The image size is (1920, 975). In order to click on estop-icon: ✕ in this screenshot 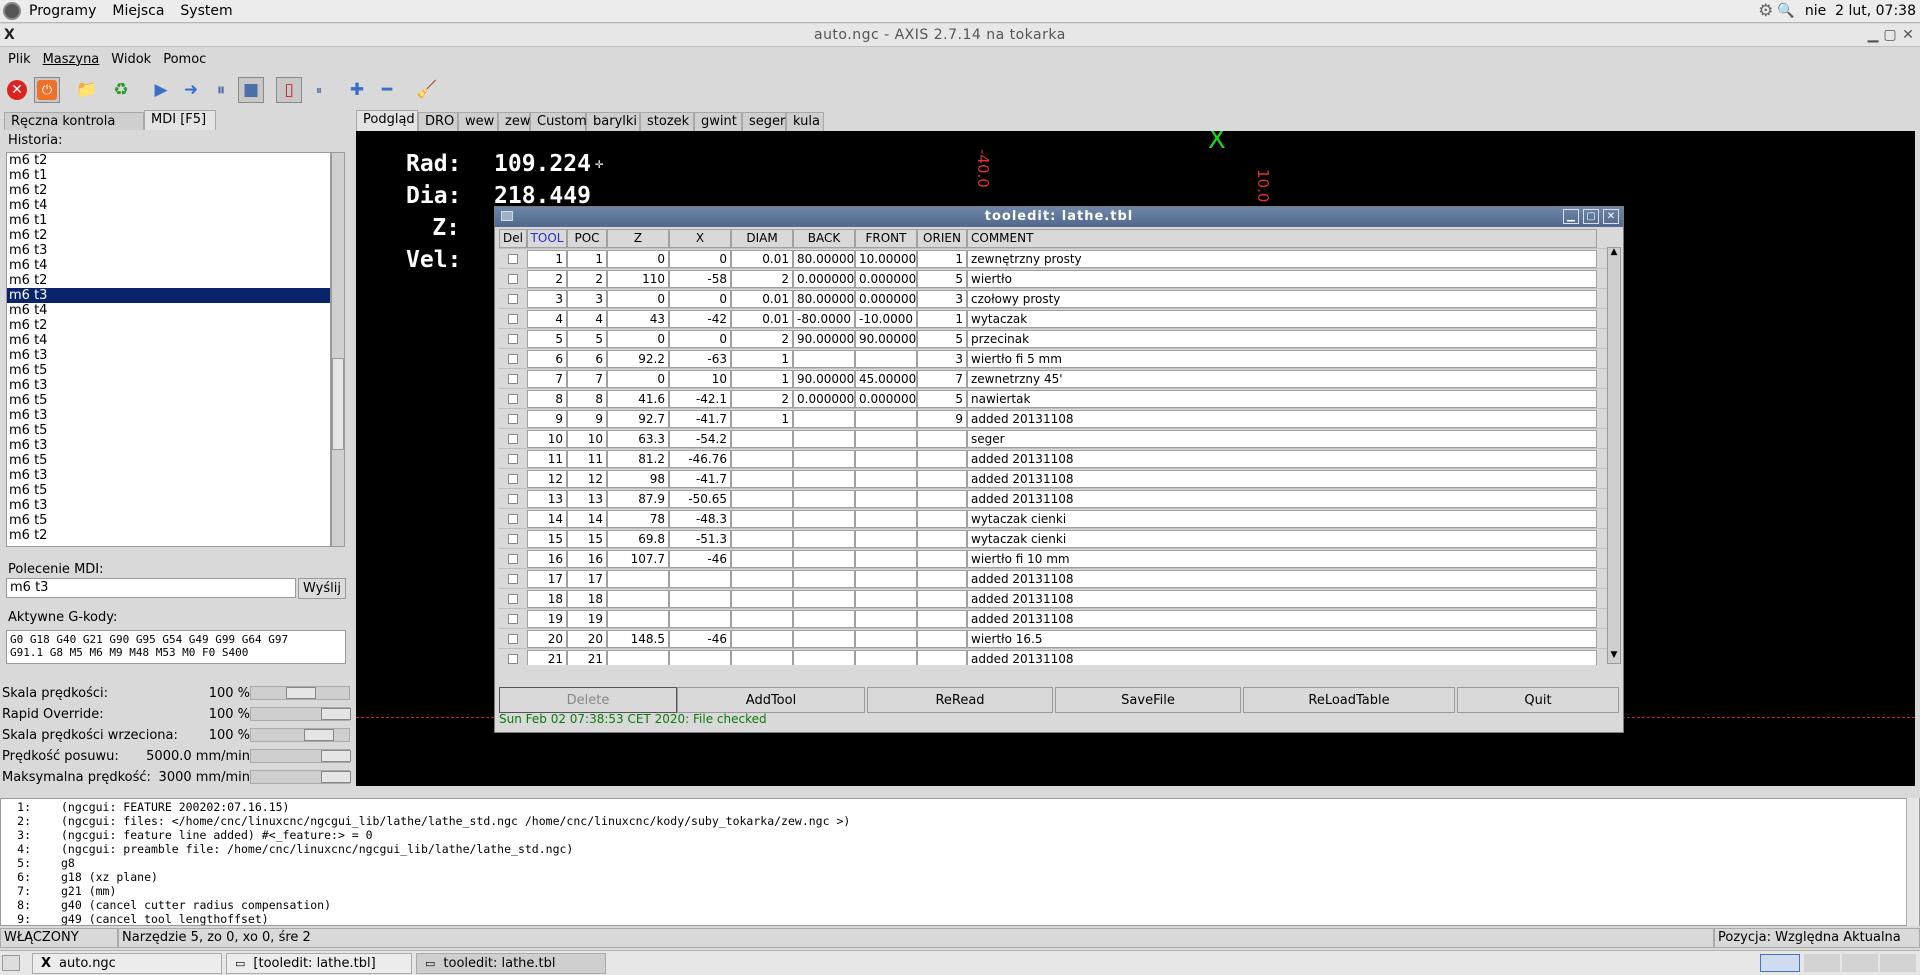, I will do `click(17, 90)`.